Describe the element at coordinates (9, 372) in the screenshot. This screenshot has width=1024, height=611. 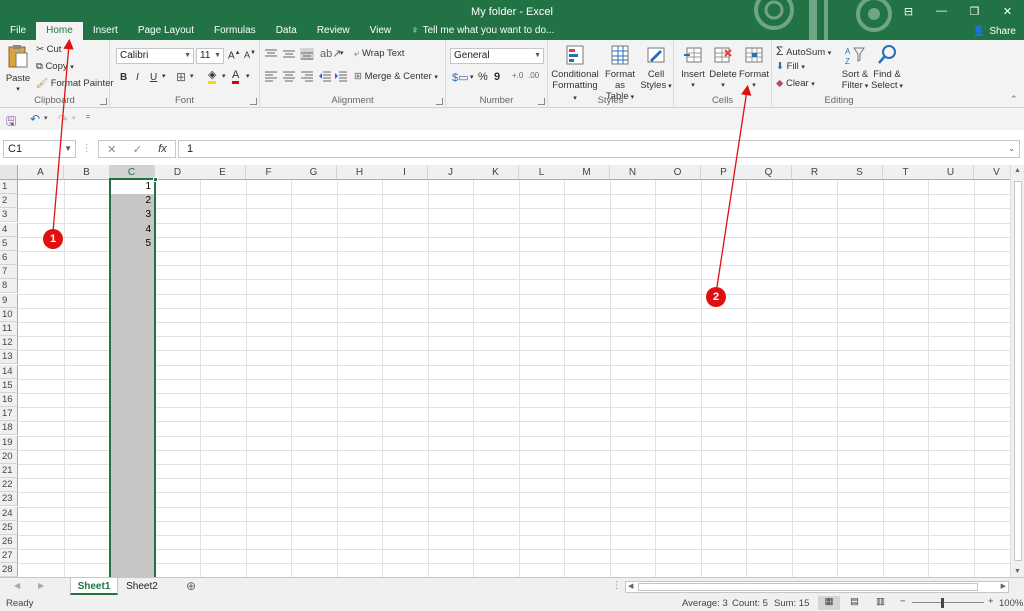
I see `row-header-14: 14` at that location.